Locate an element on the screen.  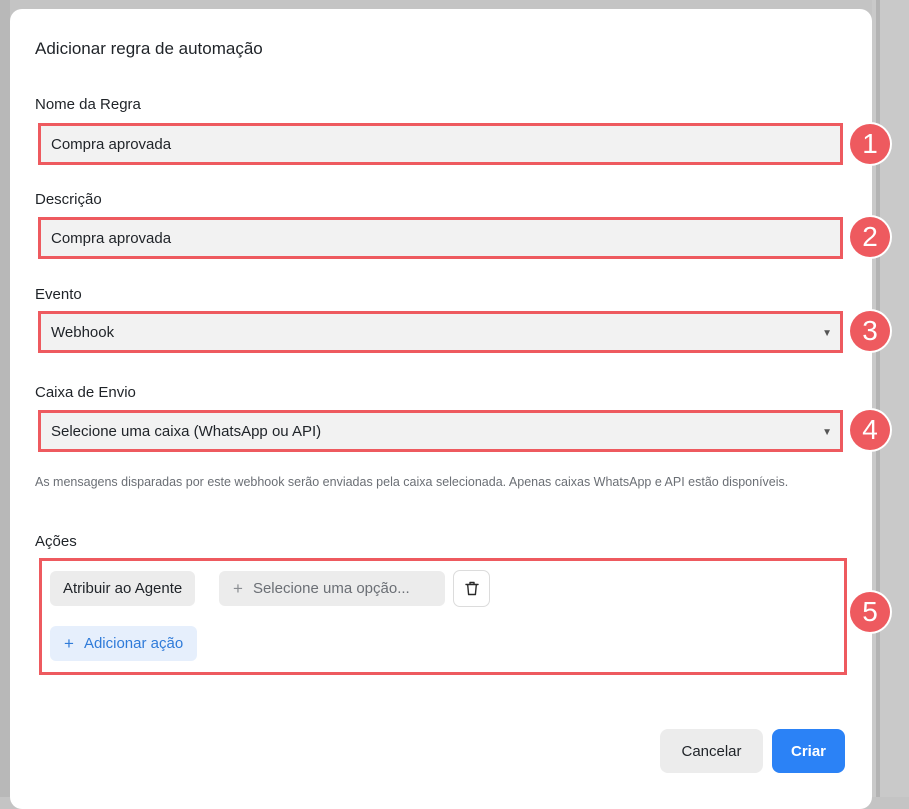
trash-icon is located at coordinates (471, 588).